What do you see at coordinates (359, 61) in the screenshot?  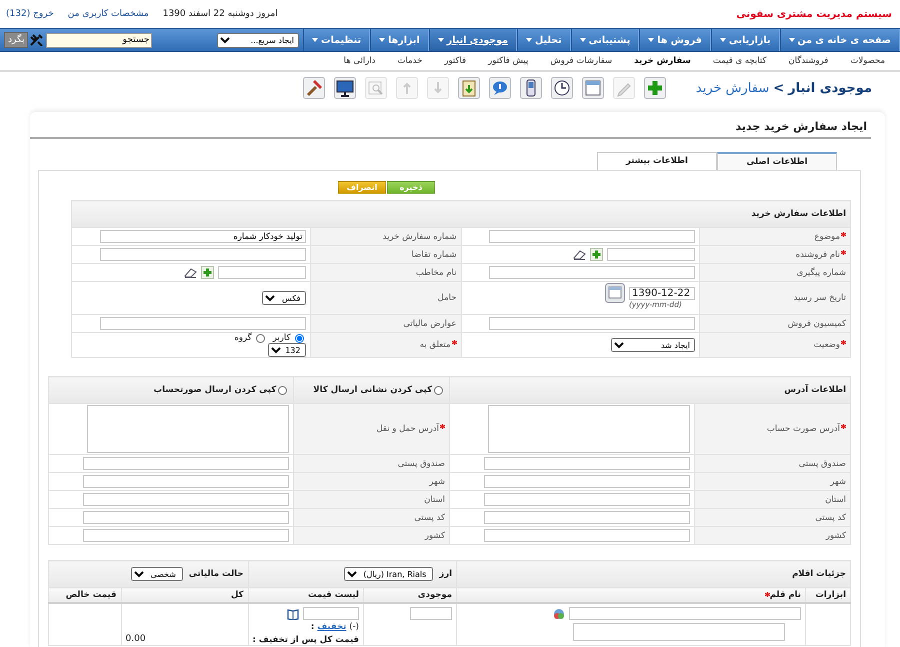 I see `submenu-item: دارائی ها` at bounding box center [359, 61].